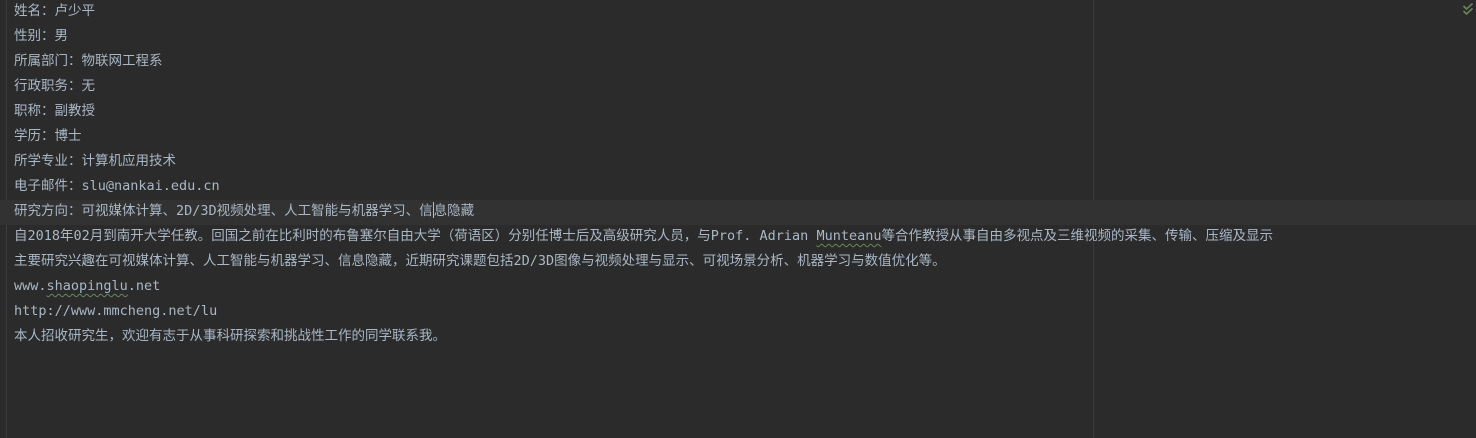 The height and width of the screenshot is (438, 1476). What do you see at coordinates (454, 211) in the screenshot?
I see `line-text-after-caret: 息隐藏` at bounding box center [454, 211].